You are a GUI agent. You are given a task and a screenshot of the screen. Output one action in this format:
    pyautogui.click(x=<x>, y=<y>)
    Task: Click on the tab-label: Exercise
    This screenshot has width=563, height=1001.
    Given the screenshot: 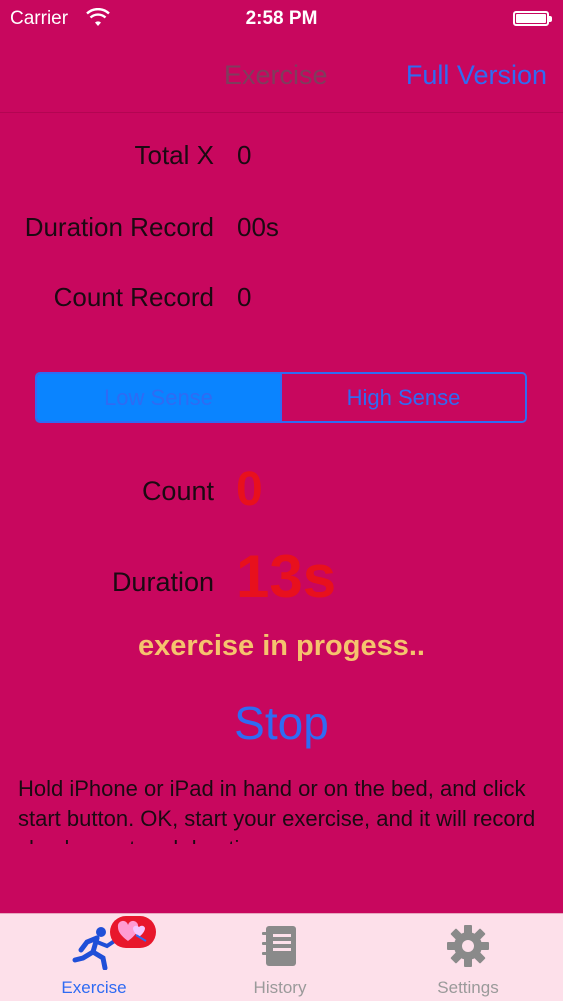 What is the action you would take?
    pyautogui.click(x=94, y=987)
    